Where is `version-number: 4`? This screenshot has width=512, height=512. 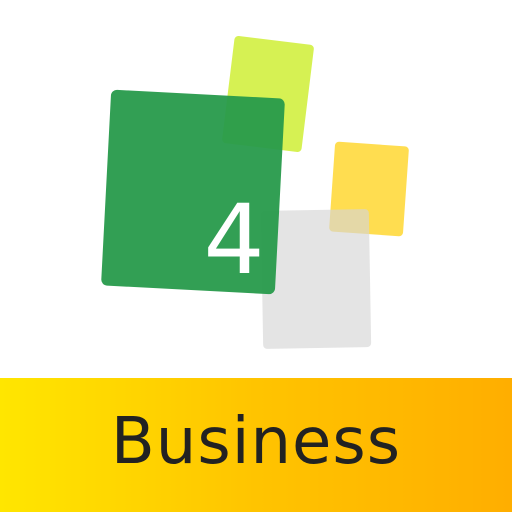
version-number: 4 is located at coordinates (234, 240).